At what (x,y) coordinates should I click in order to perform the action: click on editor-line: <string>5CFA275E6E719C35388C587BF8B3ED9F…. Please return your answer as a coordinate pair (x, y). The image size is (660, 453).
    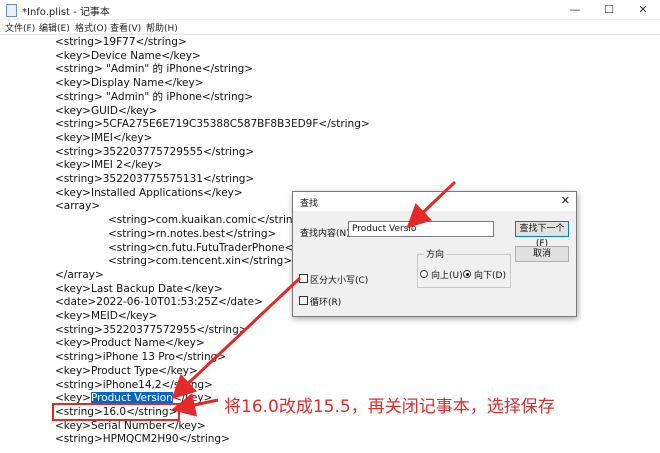
    Looking at the image, I should click on (212, 124).